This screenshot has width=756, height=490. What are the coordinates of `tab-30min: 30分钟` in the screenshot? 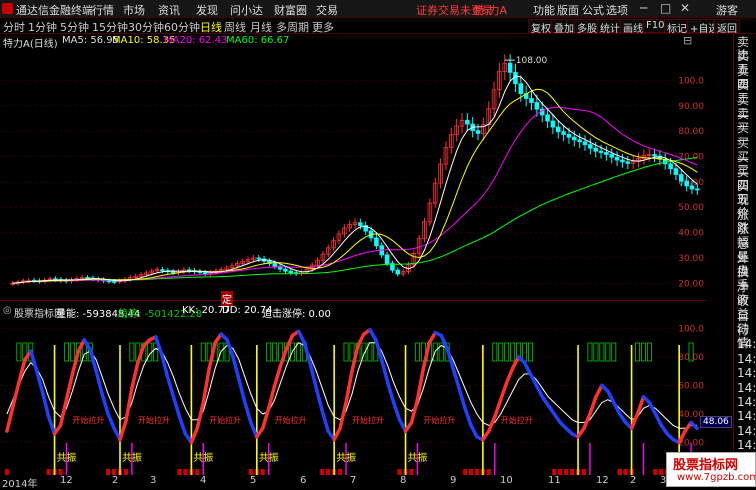 It's located at (146, 27).